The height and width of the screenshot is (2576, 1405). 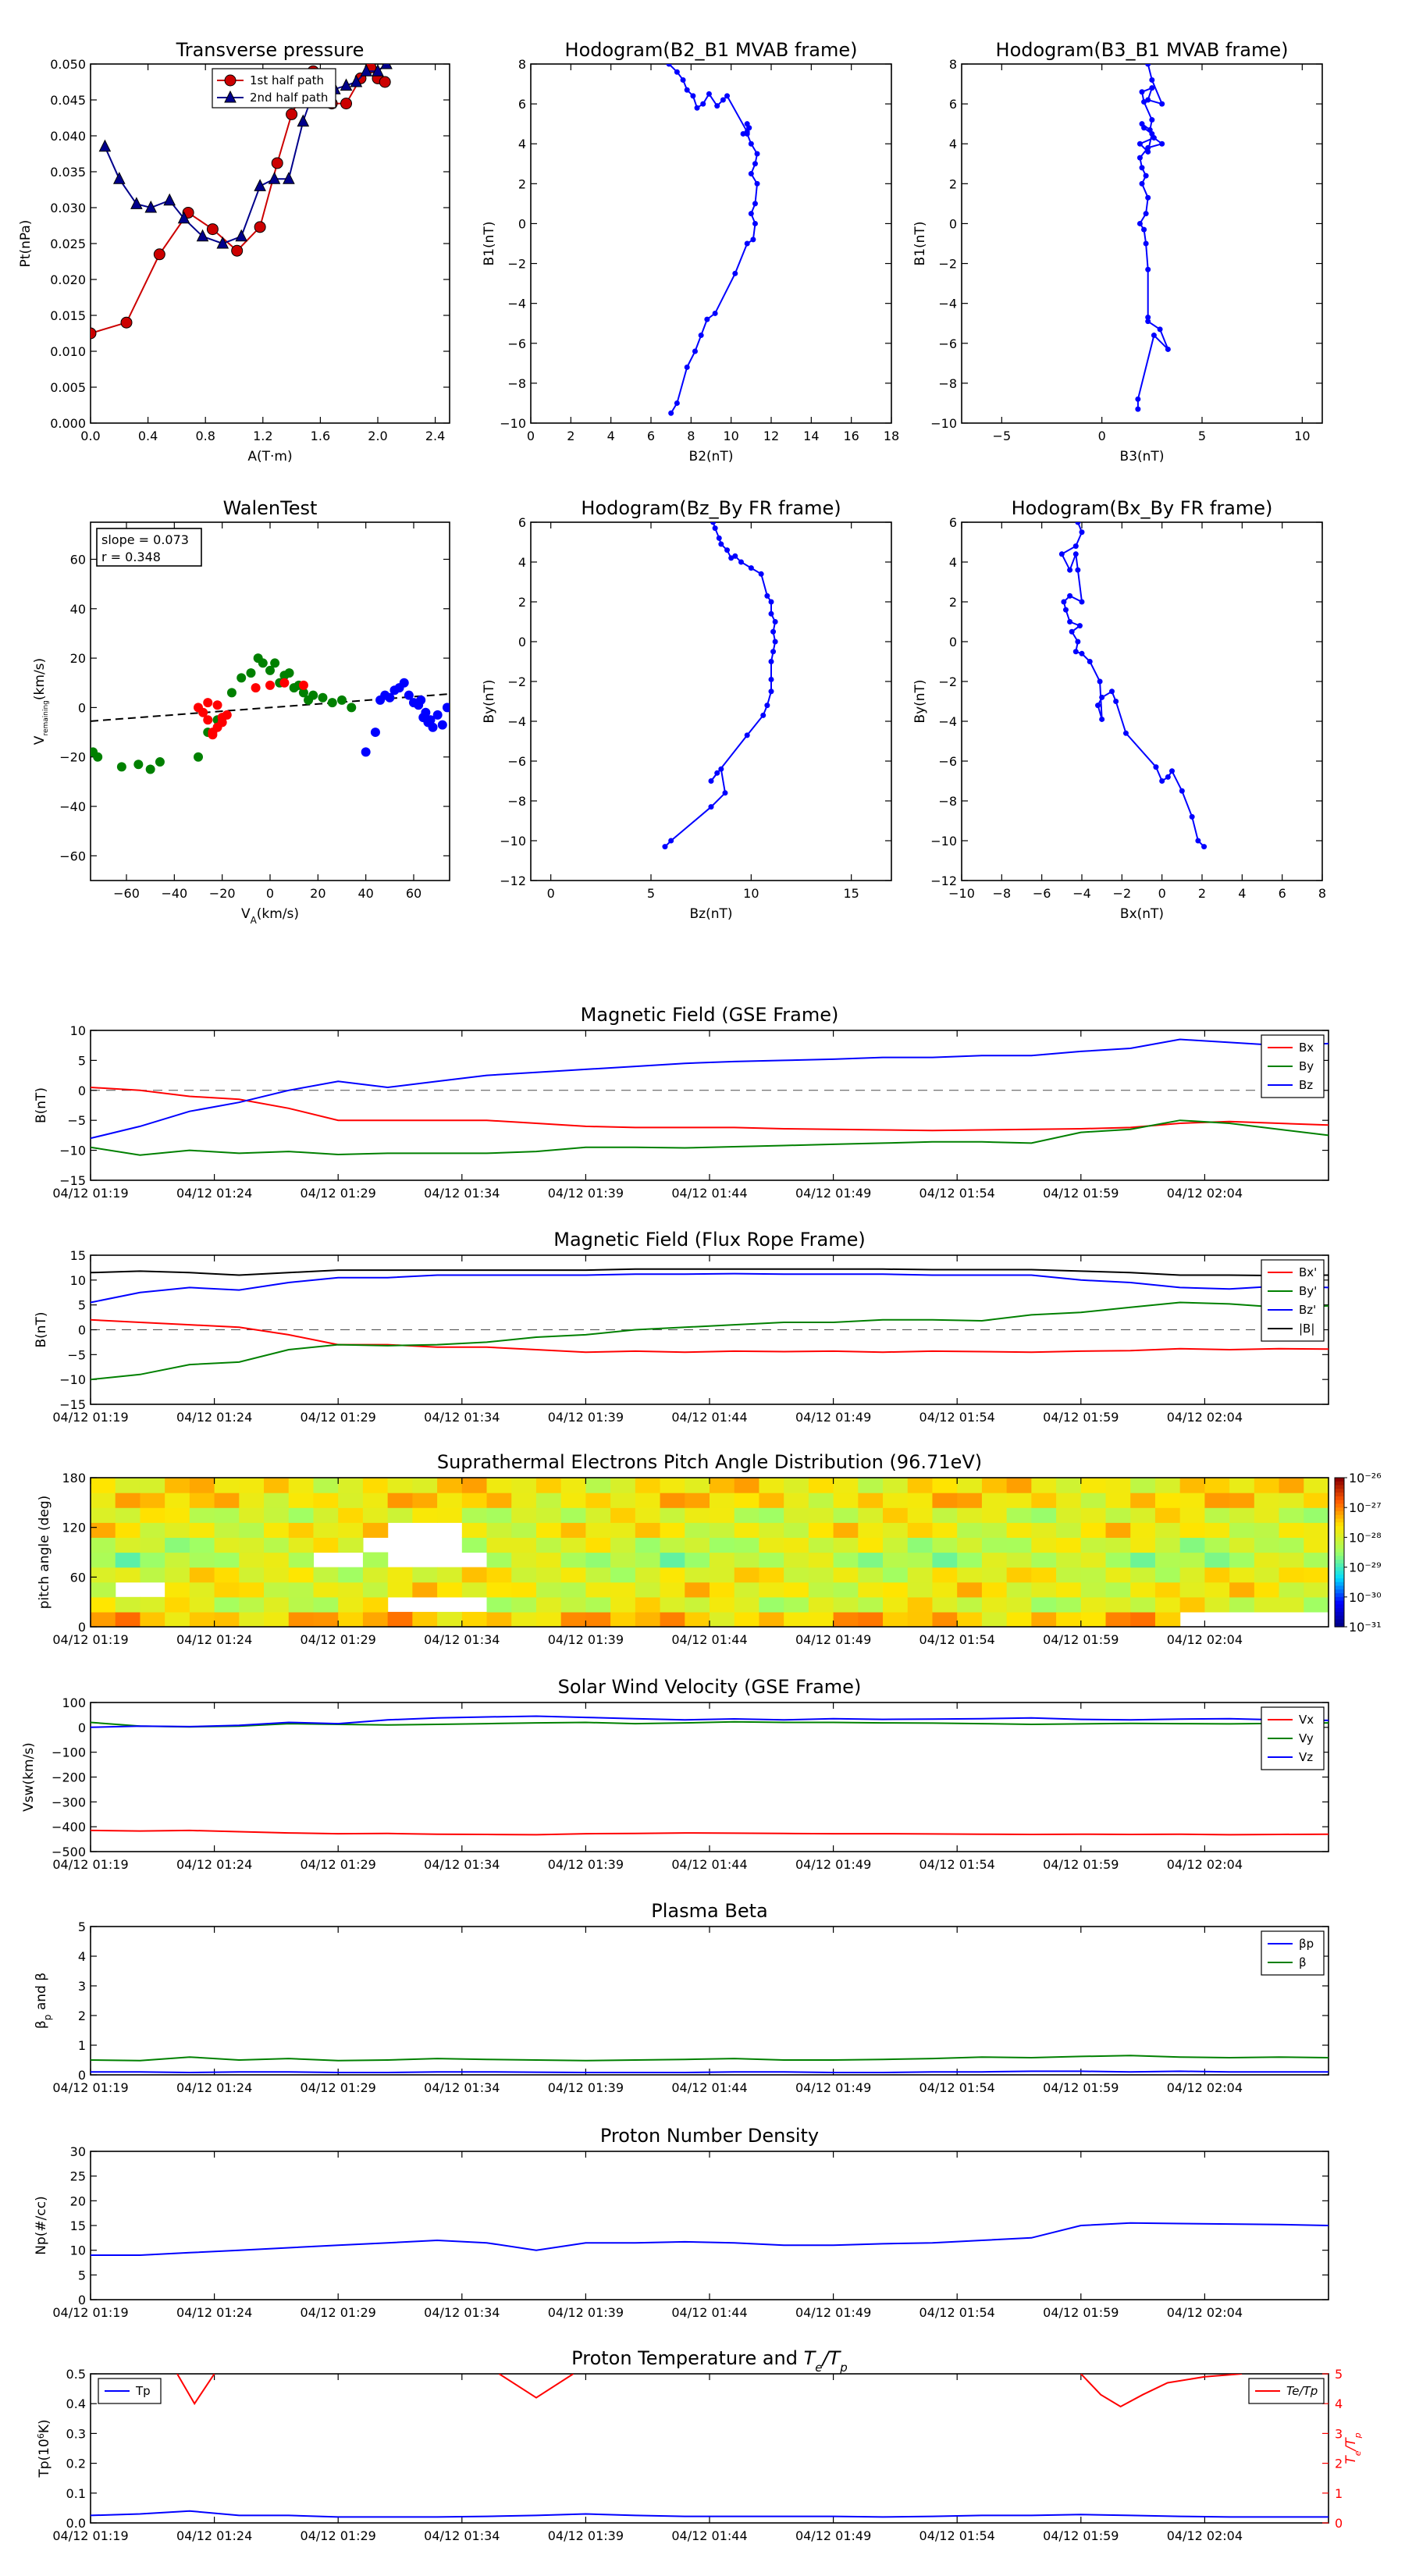 What do you see at coordinates (522, 223) in the screenshot?
I see `hodo1-ytick-label: 0` at bounding box center [522, 223].